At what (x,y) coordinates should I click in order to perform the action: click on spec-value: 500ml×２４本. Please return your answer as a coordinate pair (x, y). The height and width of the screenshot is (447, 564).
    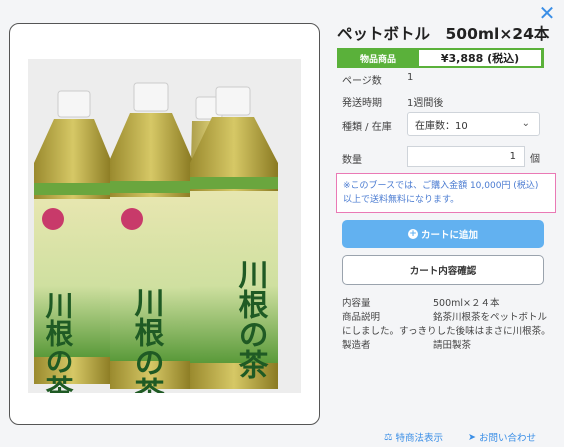
    Looking at the image, I should click on (466, 303).